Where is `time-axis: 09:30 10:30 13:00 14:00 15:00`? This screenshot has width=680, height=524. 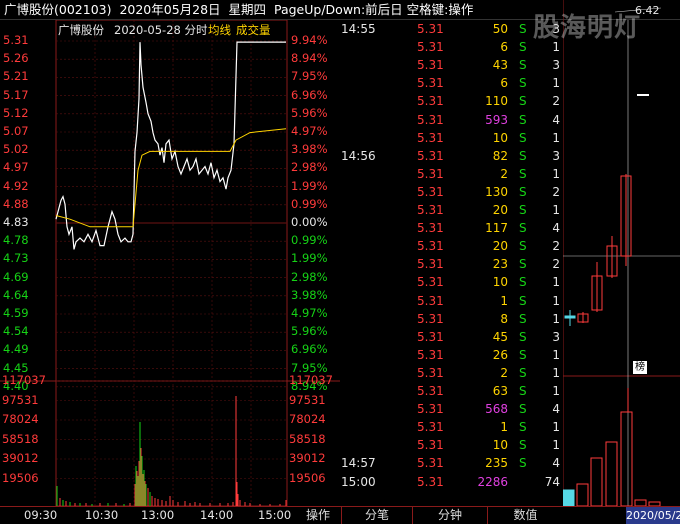 time-axis: 09:30 10:30 13:00 14:00 15:00 is located at coordinates (170, 515).